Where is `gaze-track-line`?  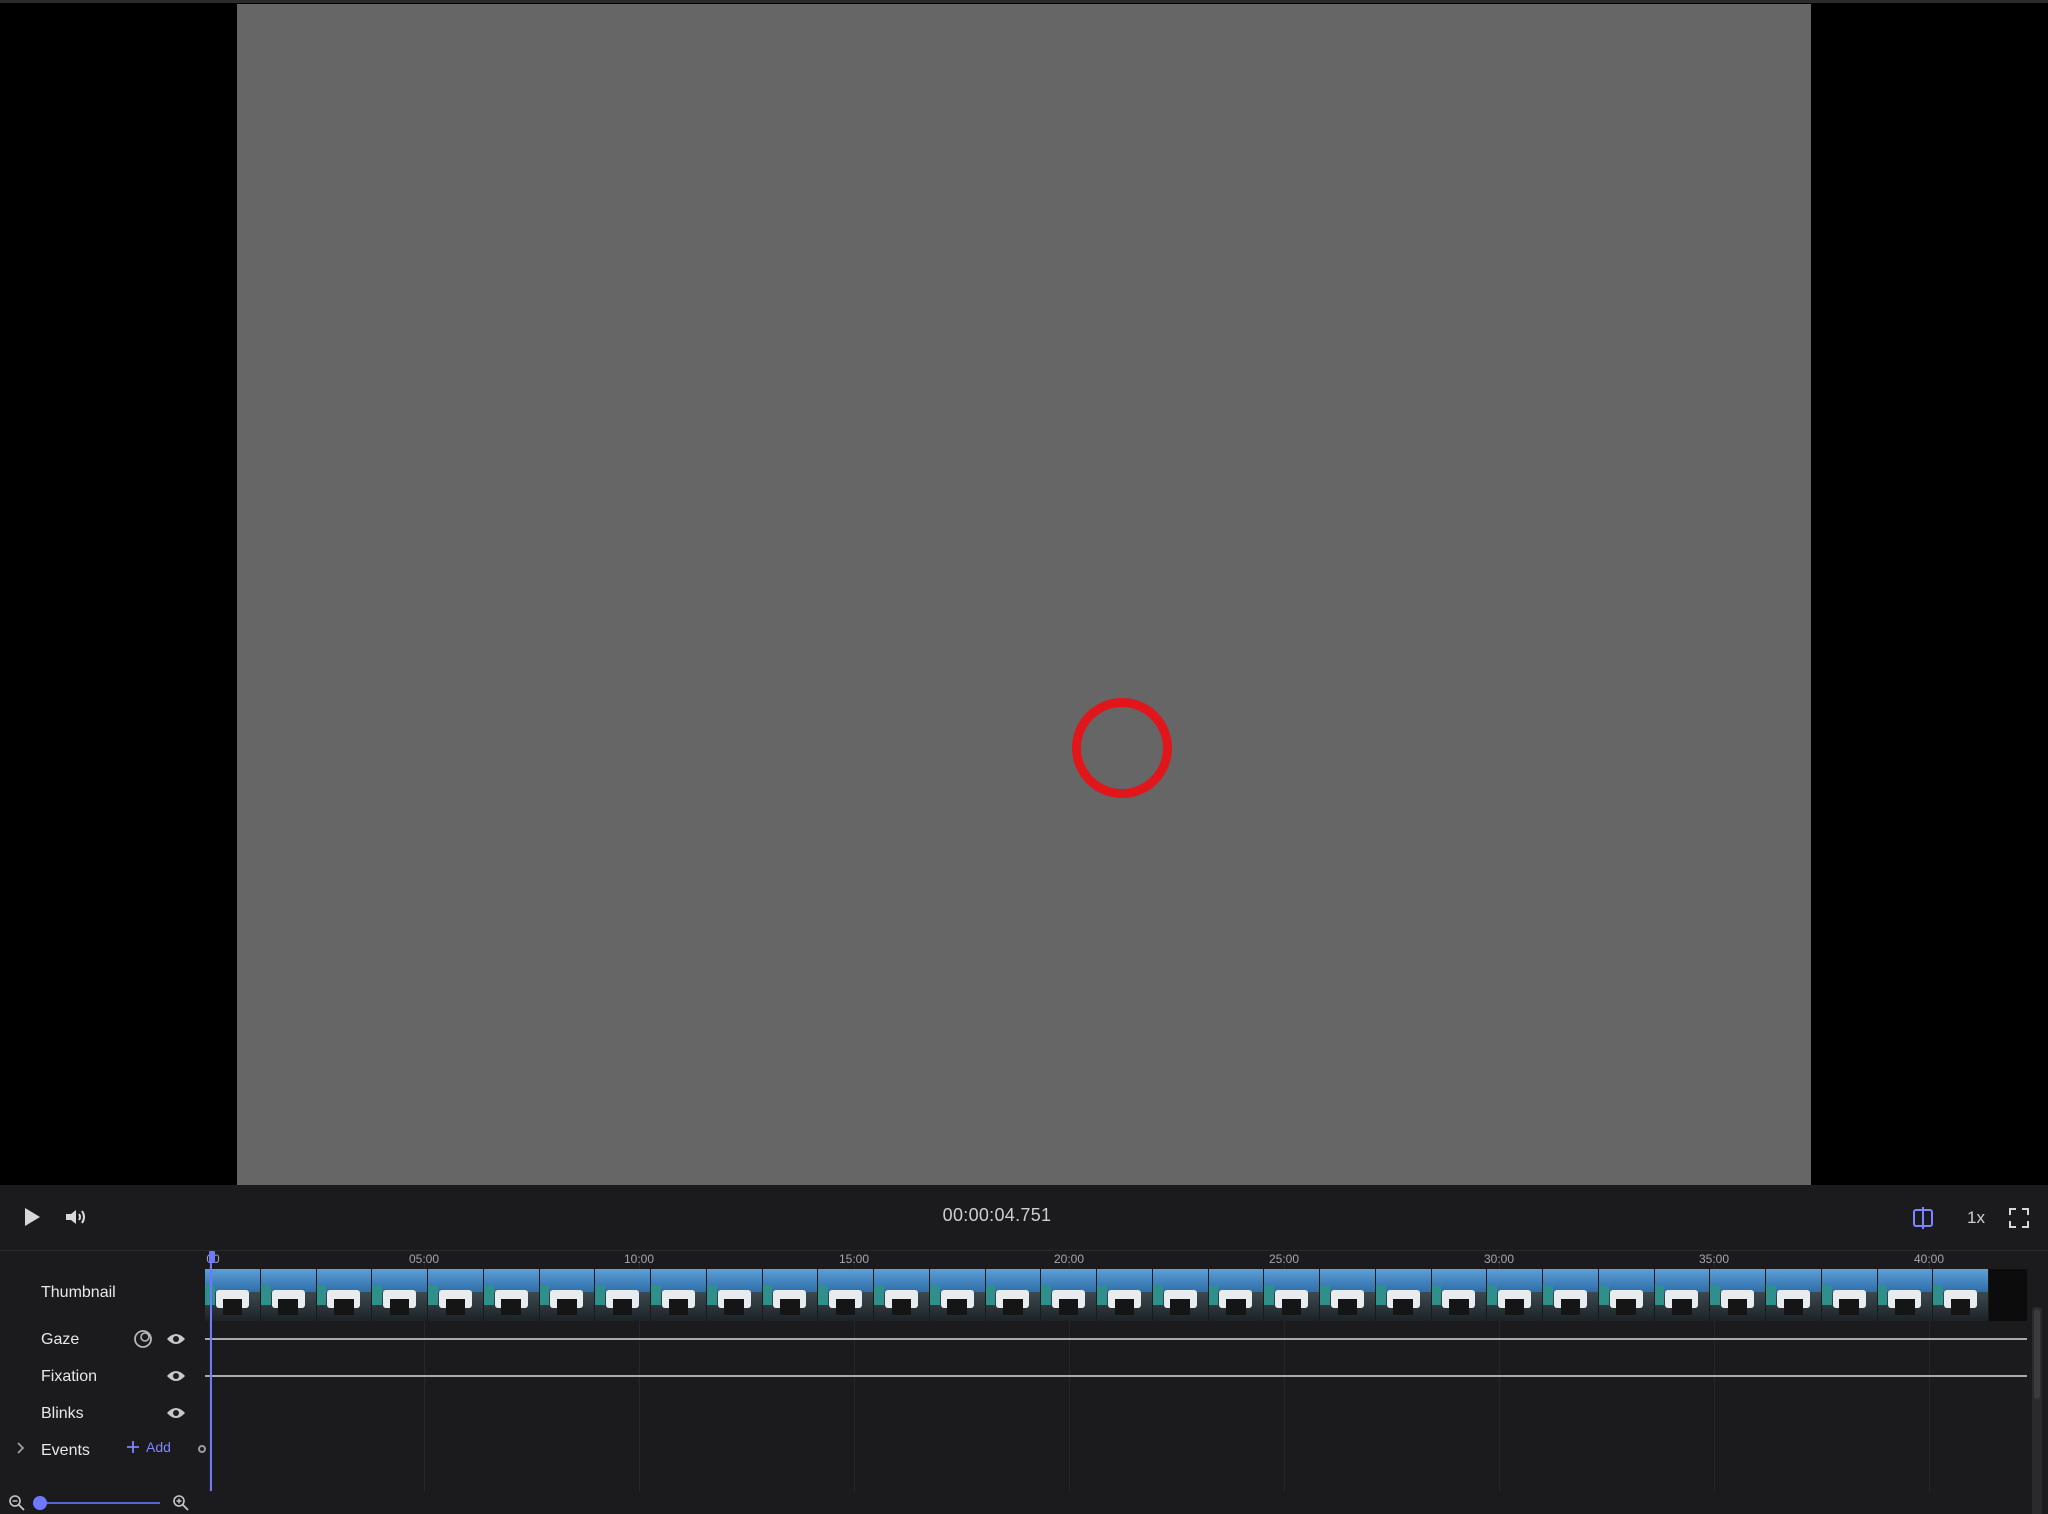 gaze-track-line is located at coordinates (1116, 1339).